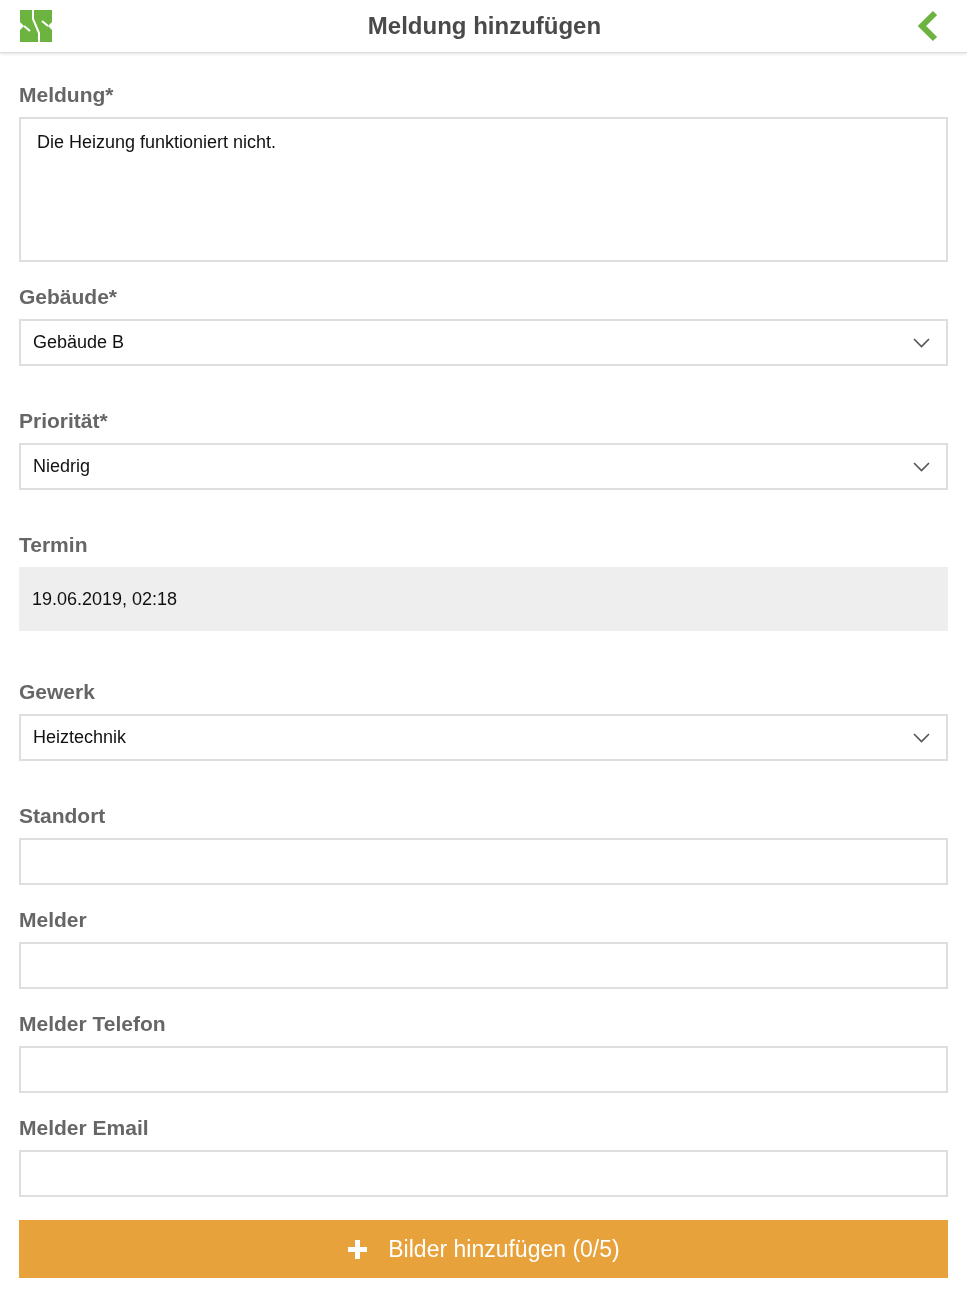 This screenshot has height=1290, width=967. What do you see at coordinates (483, 466) in the screenshot?
I see `dropdown-select: Niedrig` at bounding box center [483, 466].